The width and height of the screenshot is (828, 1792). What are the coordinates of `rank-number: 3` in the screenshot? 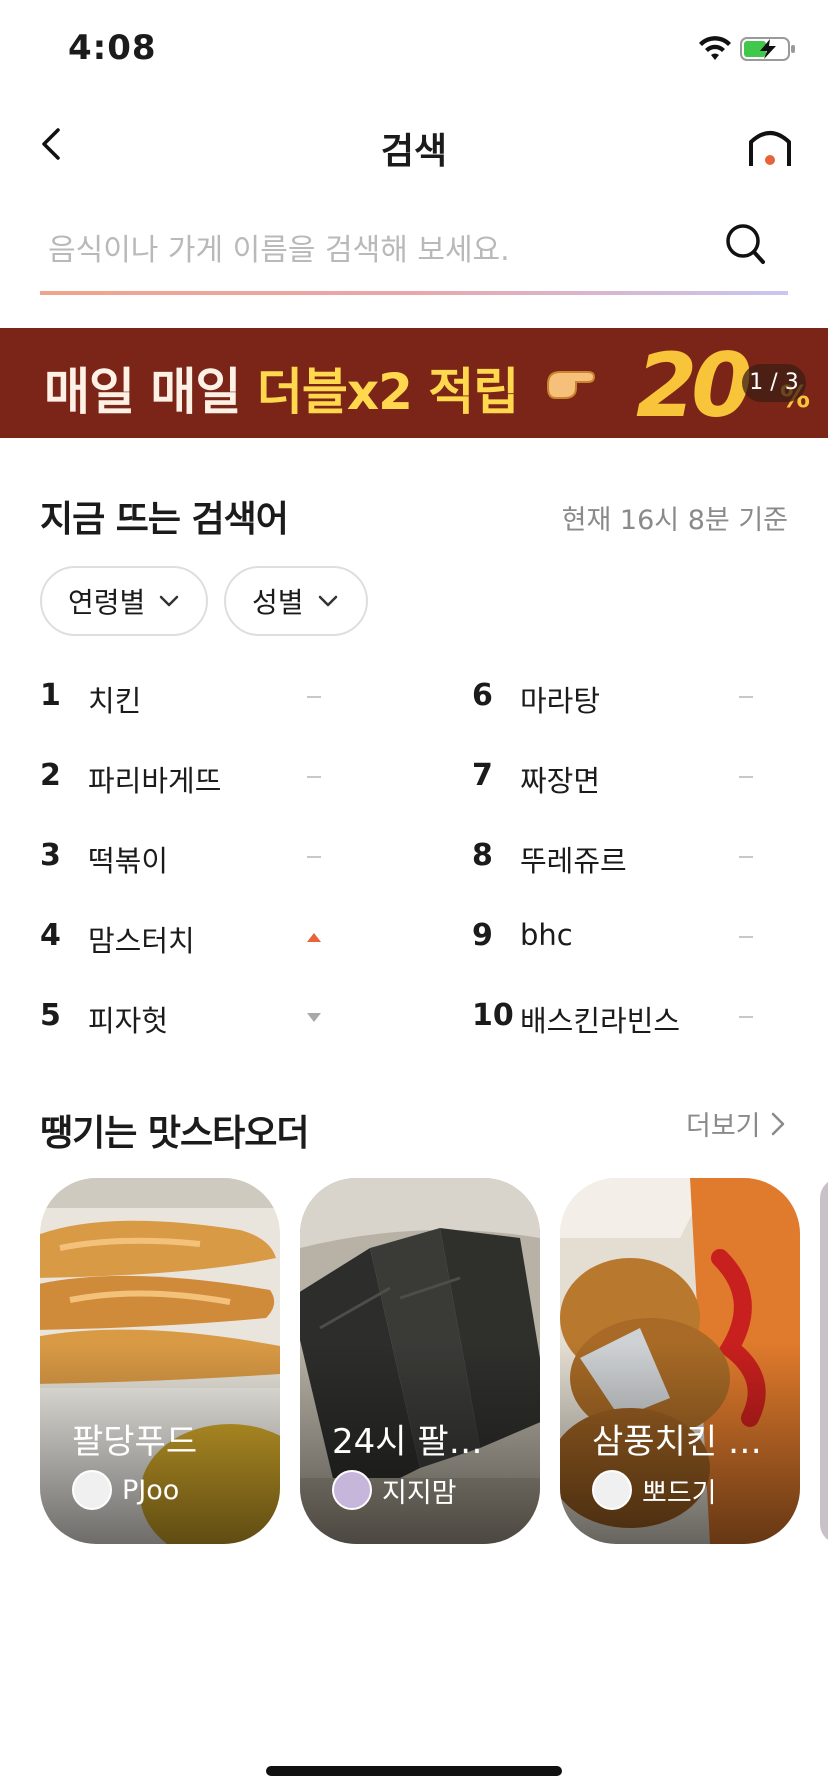 It's located at (50, 855).